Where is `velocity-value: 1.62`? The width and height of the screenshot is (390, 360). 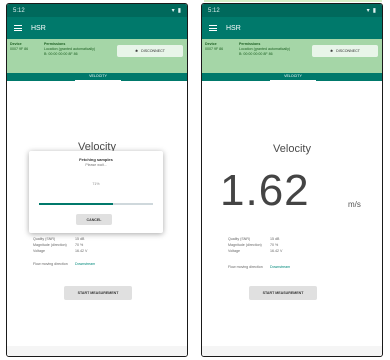 velocity-value: 1.62 is located at coordinates (265, 190).